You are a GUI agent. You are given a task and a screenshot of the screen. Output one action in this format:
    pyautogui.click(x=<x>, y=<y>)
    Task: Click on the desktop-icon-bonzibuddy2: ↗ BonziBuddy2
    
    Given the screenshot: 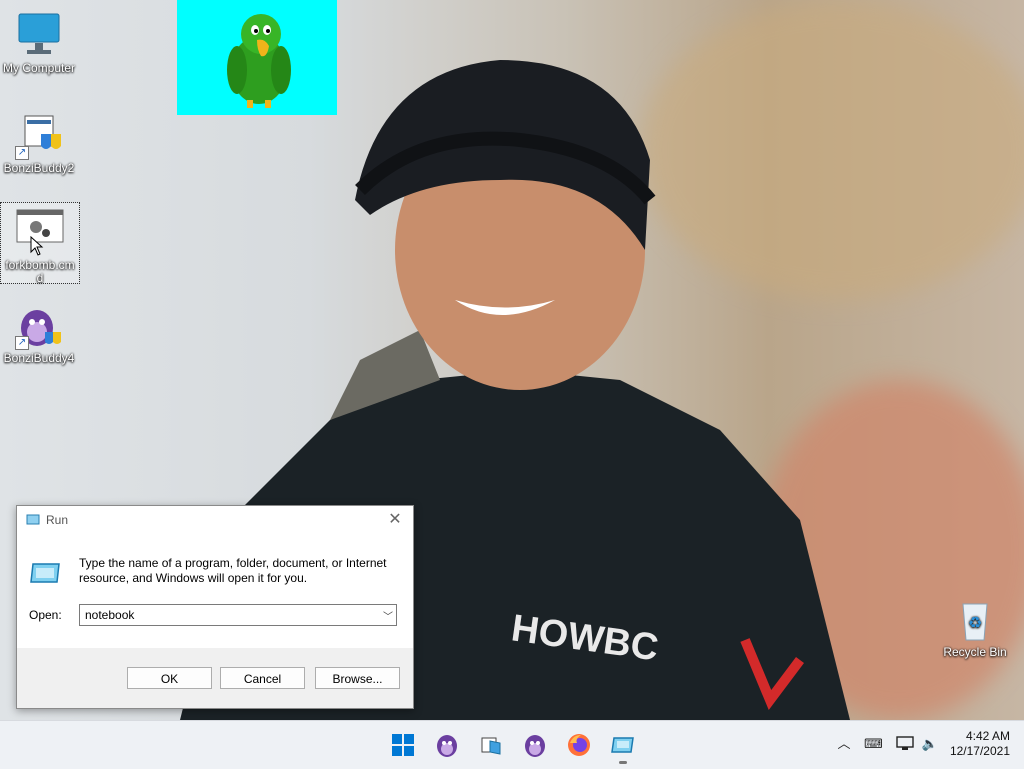 What is the action you would take?
    pyautogui.click(x=39, y=143)
    